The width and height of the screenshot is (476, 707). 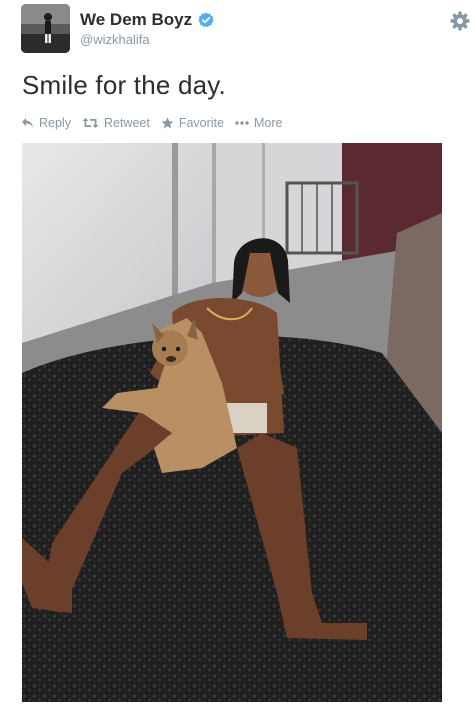 What do you see at coordinates (206, 20) in the screenshot?
I see `verified-badge-icon` at bounding box center [206, 20].